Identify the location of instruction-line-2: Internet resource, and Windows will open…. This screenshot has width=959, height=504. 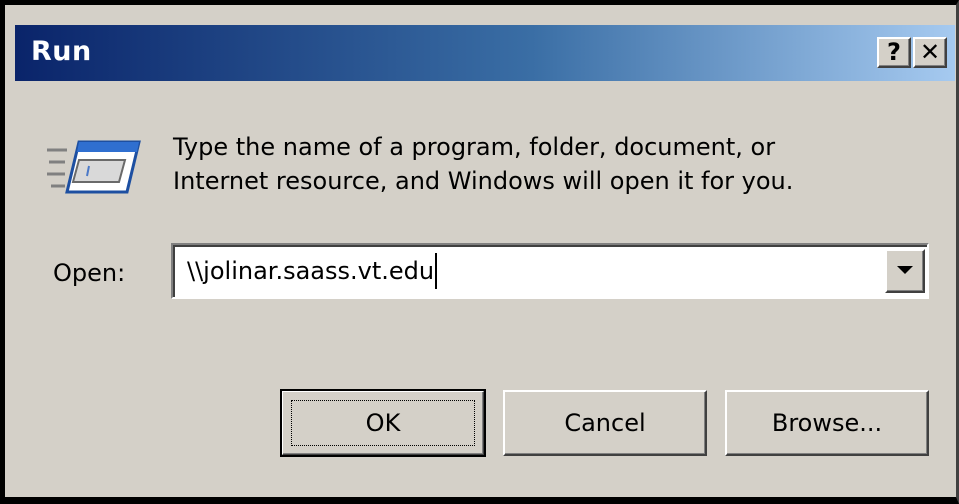
(483, 181).